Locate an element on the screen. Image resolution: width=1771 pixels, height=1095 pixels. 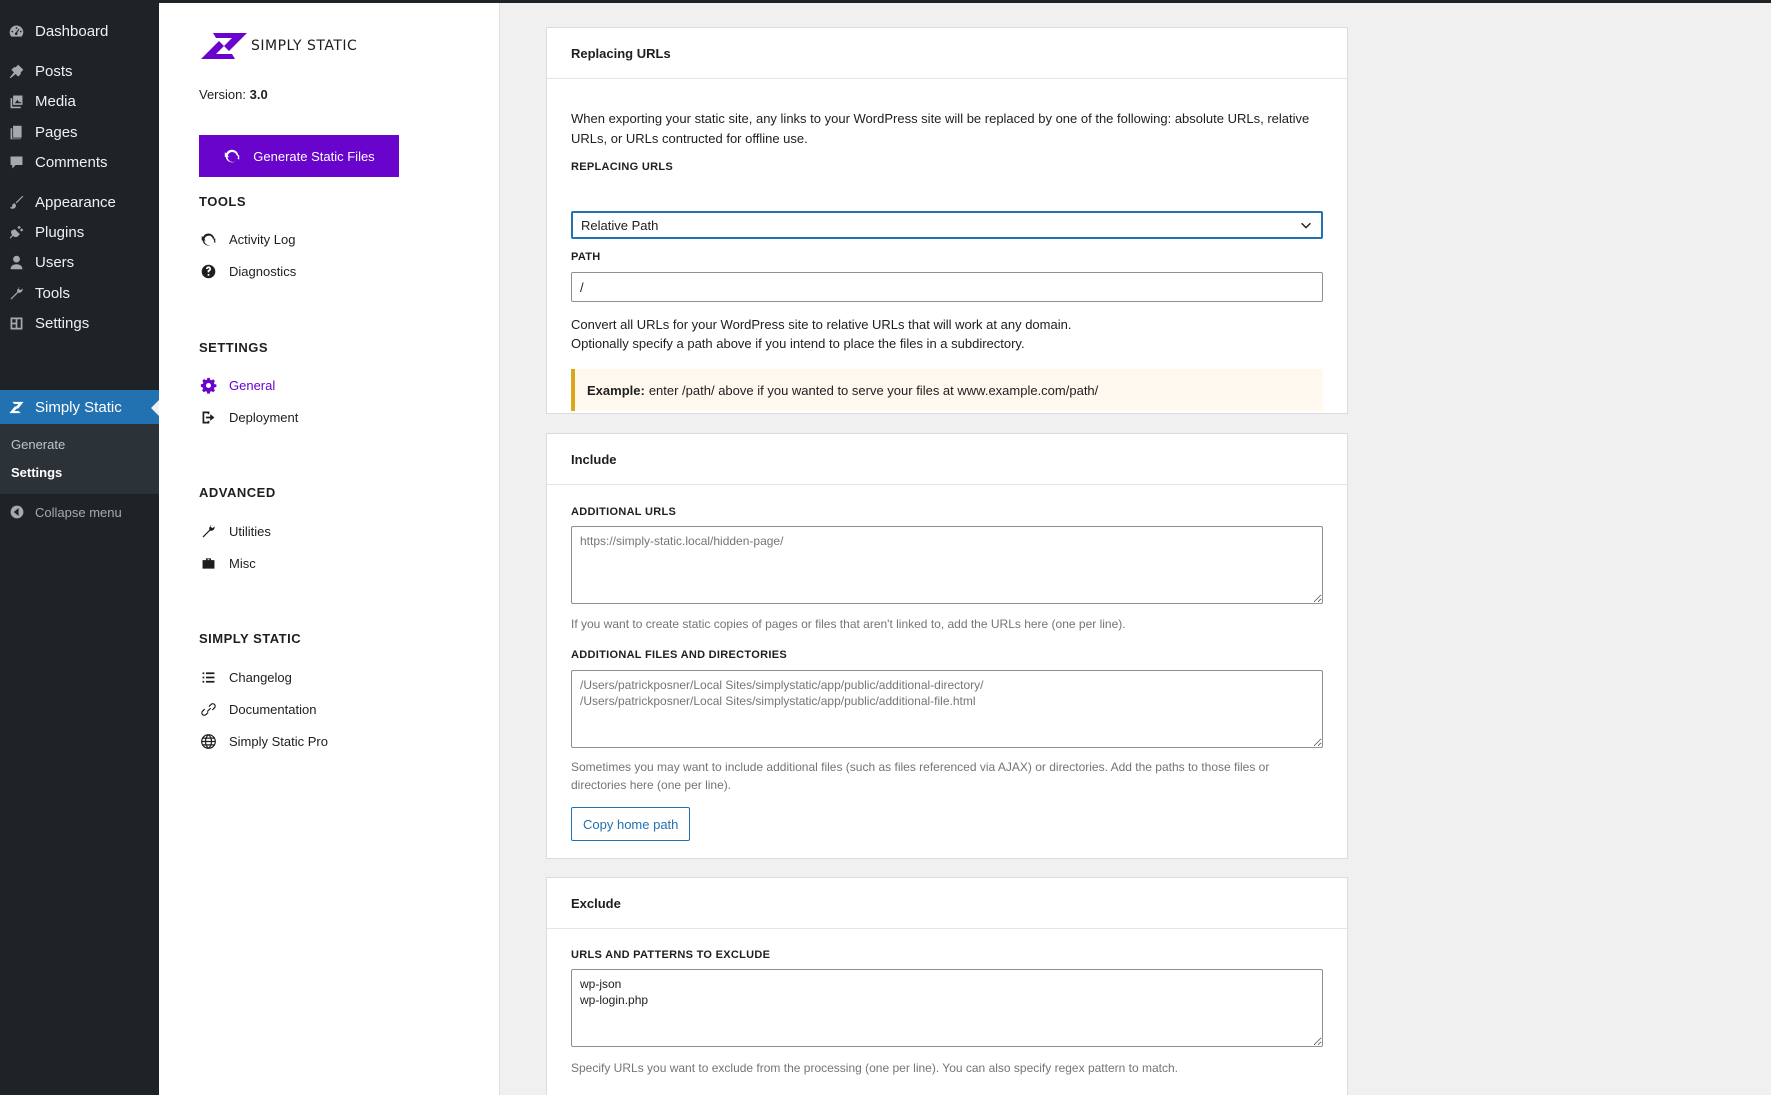
nav-link-label: Utilities is located at coordinates (250, 531).